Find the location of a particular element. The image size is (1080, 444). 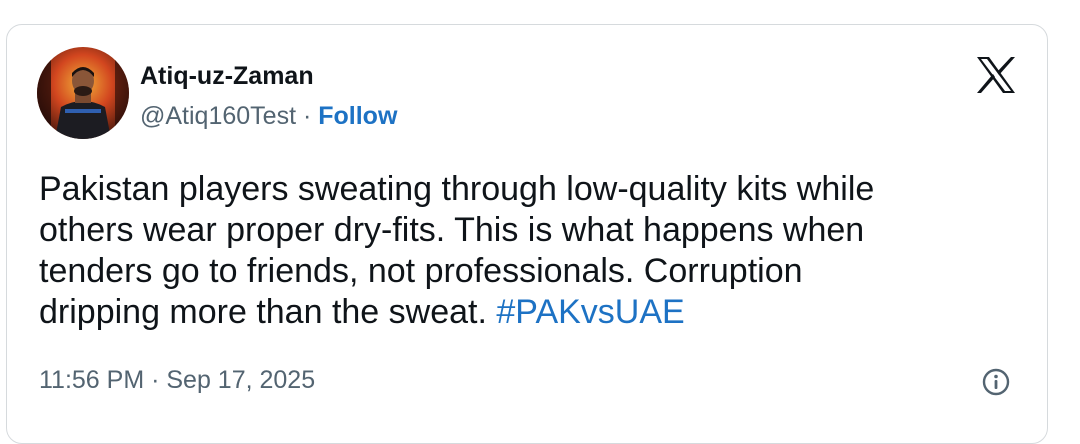

tweet-timestamp: 11:56 PM · Sep 17, 2025 is located at coordinates (177, 380).